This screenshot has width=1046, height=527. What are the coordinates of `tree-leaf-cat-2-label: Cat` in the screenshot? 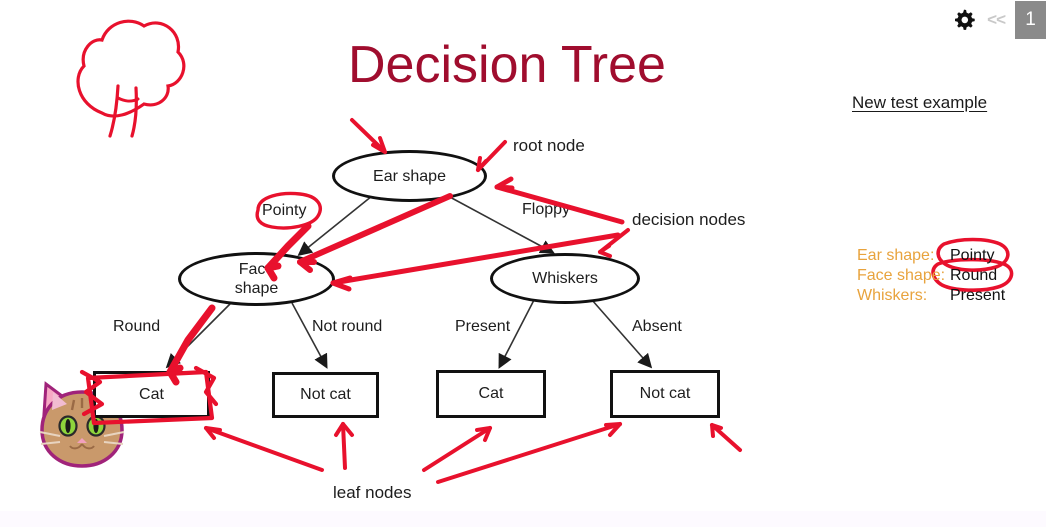 It's located at (491, 393).